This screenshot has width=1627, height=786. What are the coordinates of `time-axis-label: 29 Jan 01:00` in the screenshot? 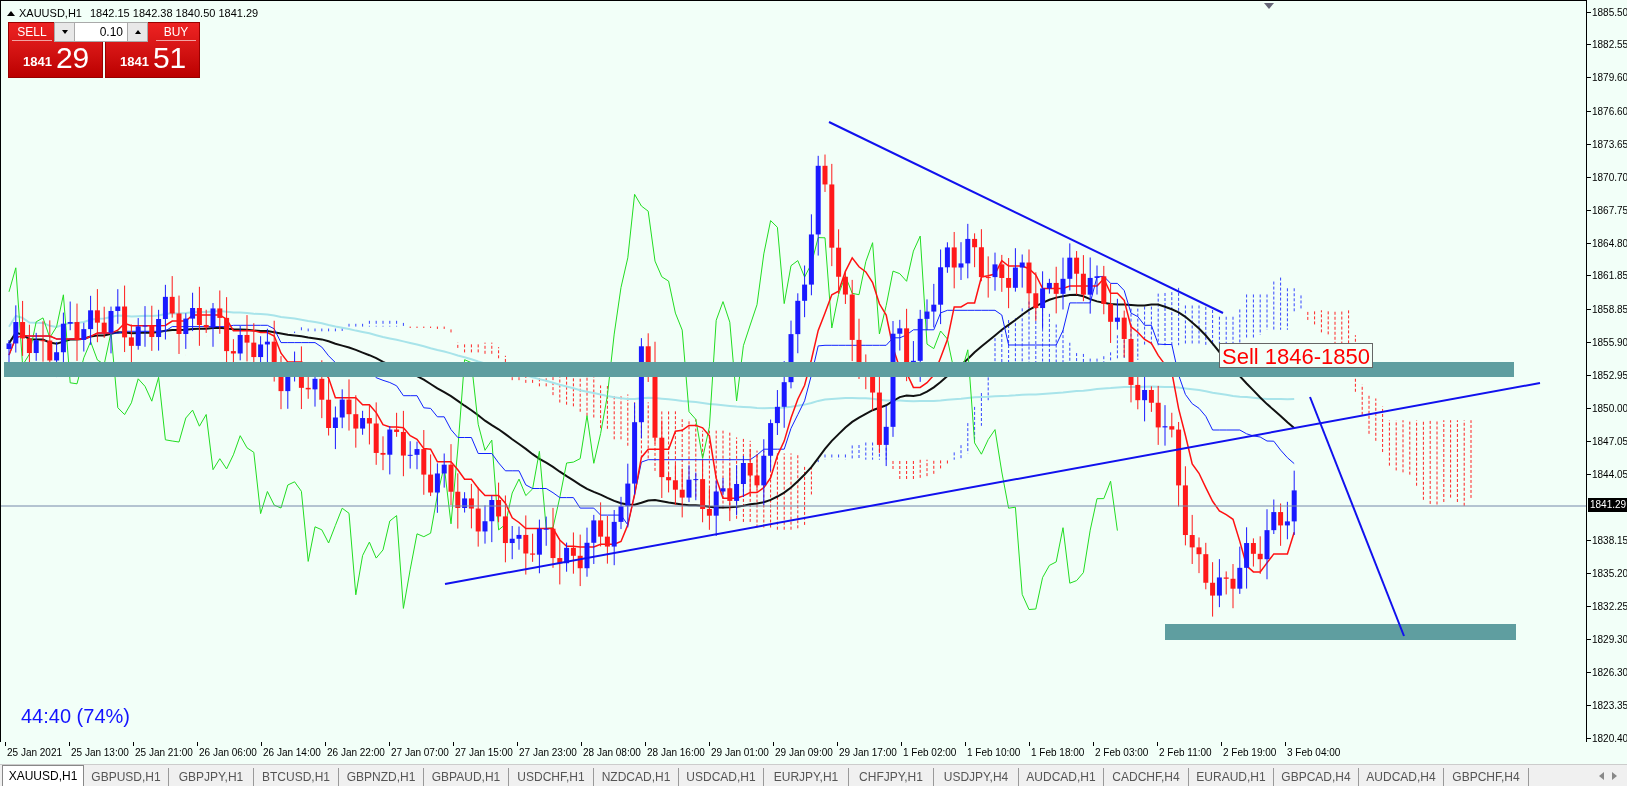 It's located at (740, 753).